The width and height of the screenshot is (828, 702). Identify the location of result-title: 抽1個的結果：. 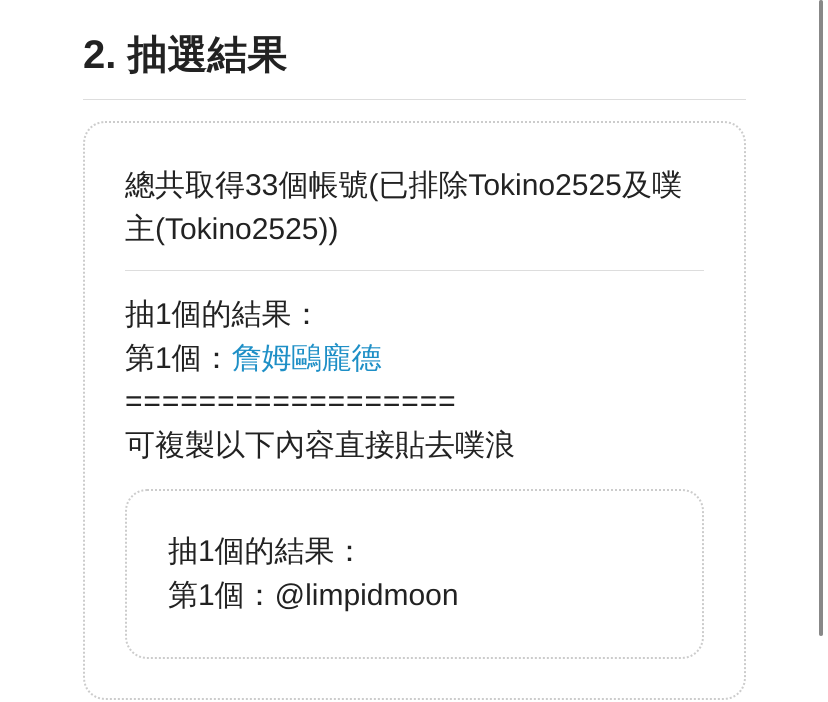
(224, 315).